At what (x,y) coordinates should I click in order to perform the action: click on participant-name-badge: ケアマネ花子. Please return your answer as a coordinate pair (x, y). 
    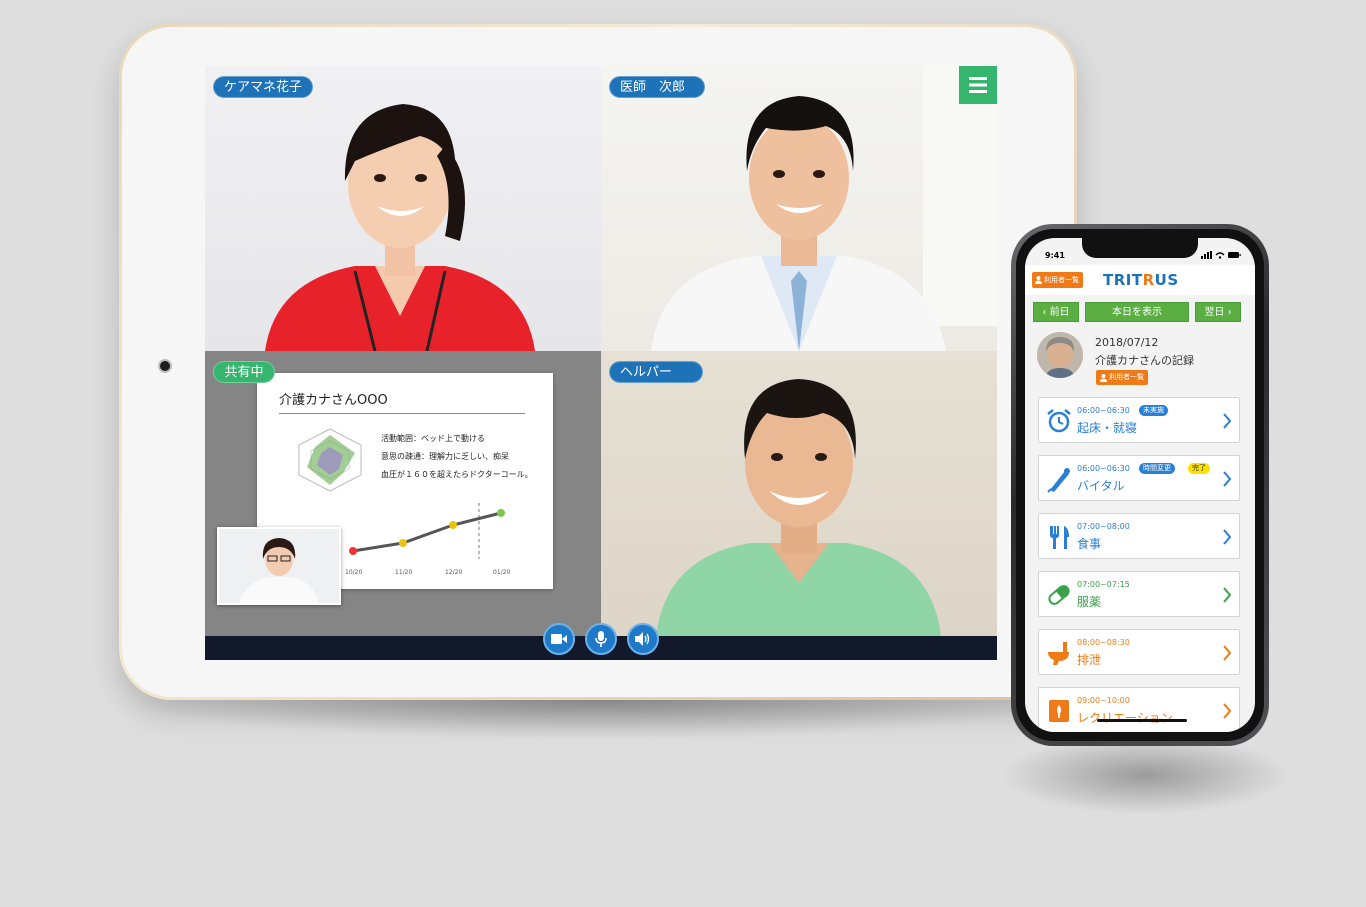
    Looking at the image, I should click on (263, 87).